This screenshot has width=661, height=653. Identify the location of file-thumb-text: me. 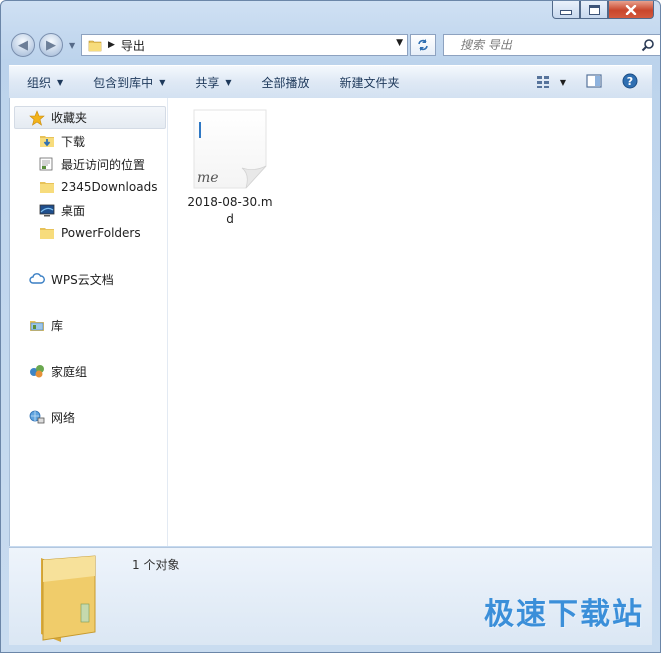
(208, 178).